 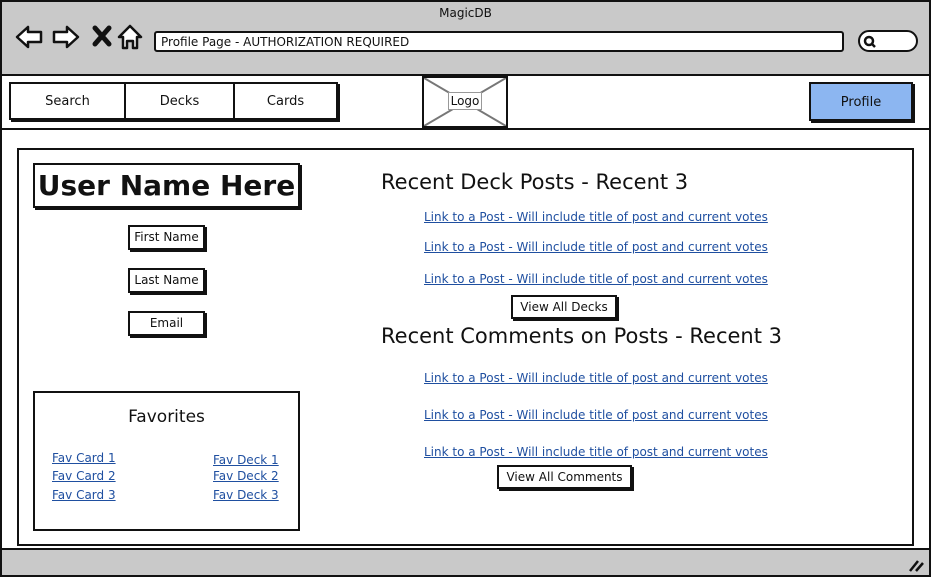 What do you see at coordinates (246, 476) in the screenshot?
I see `fav-deck-link: Fav Deck 2` at bounding box center [246, 476].